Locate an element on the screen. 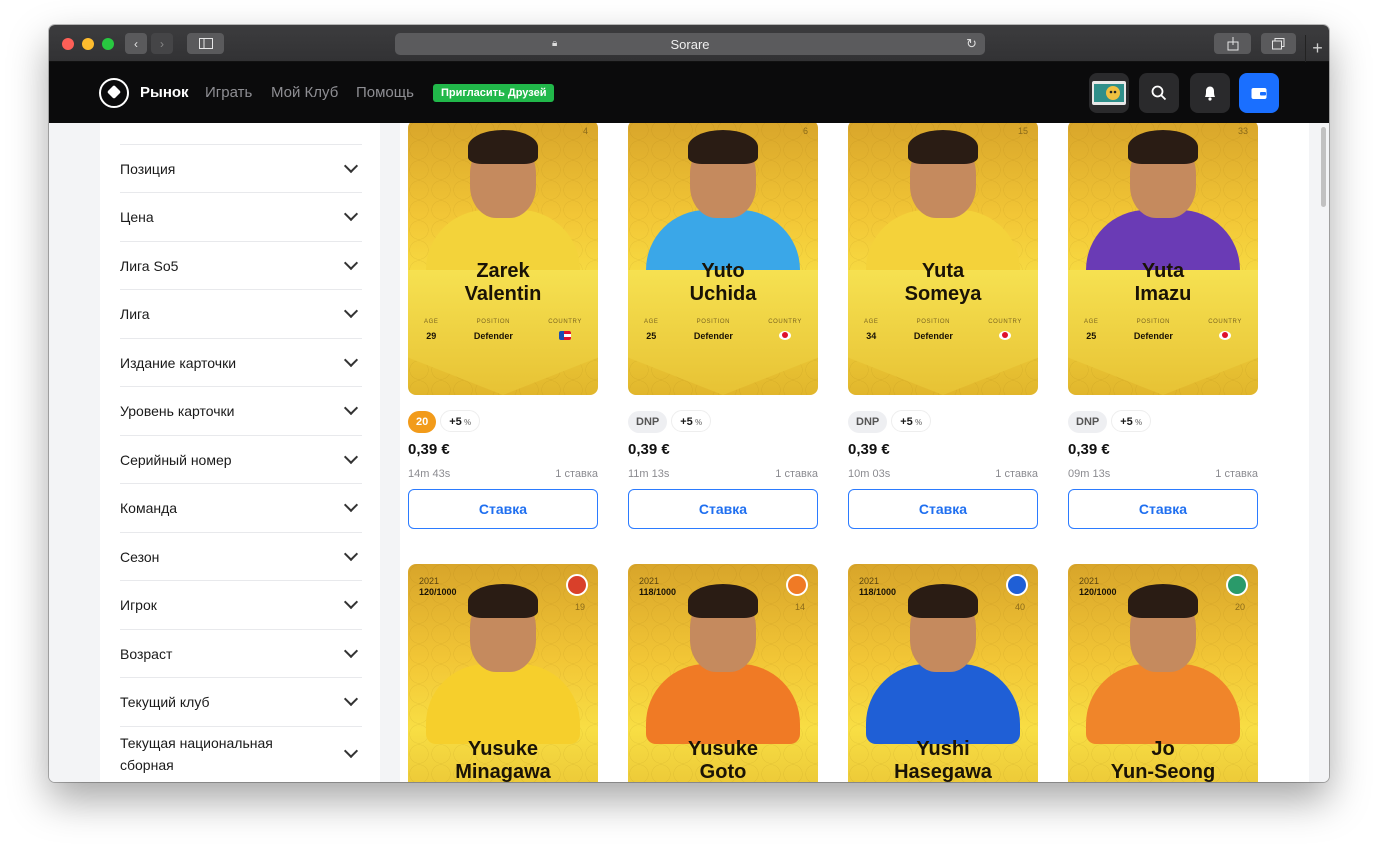  search-button is located at coordinates (1159, 93).